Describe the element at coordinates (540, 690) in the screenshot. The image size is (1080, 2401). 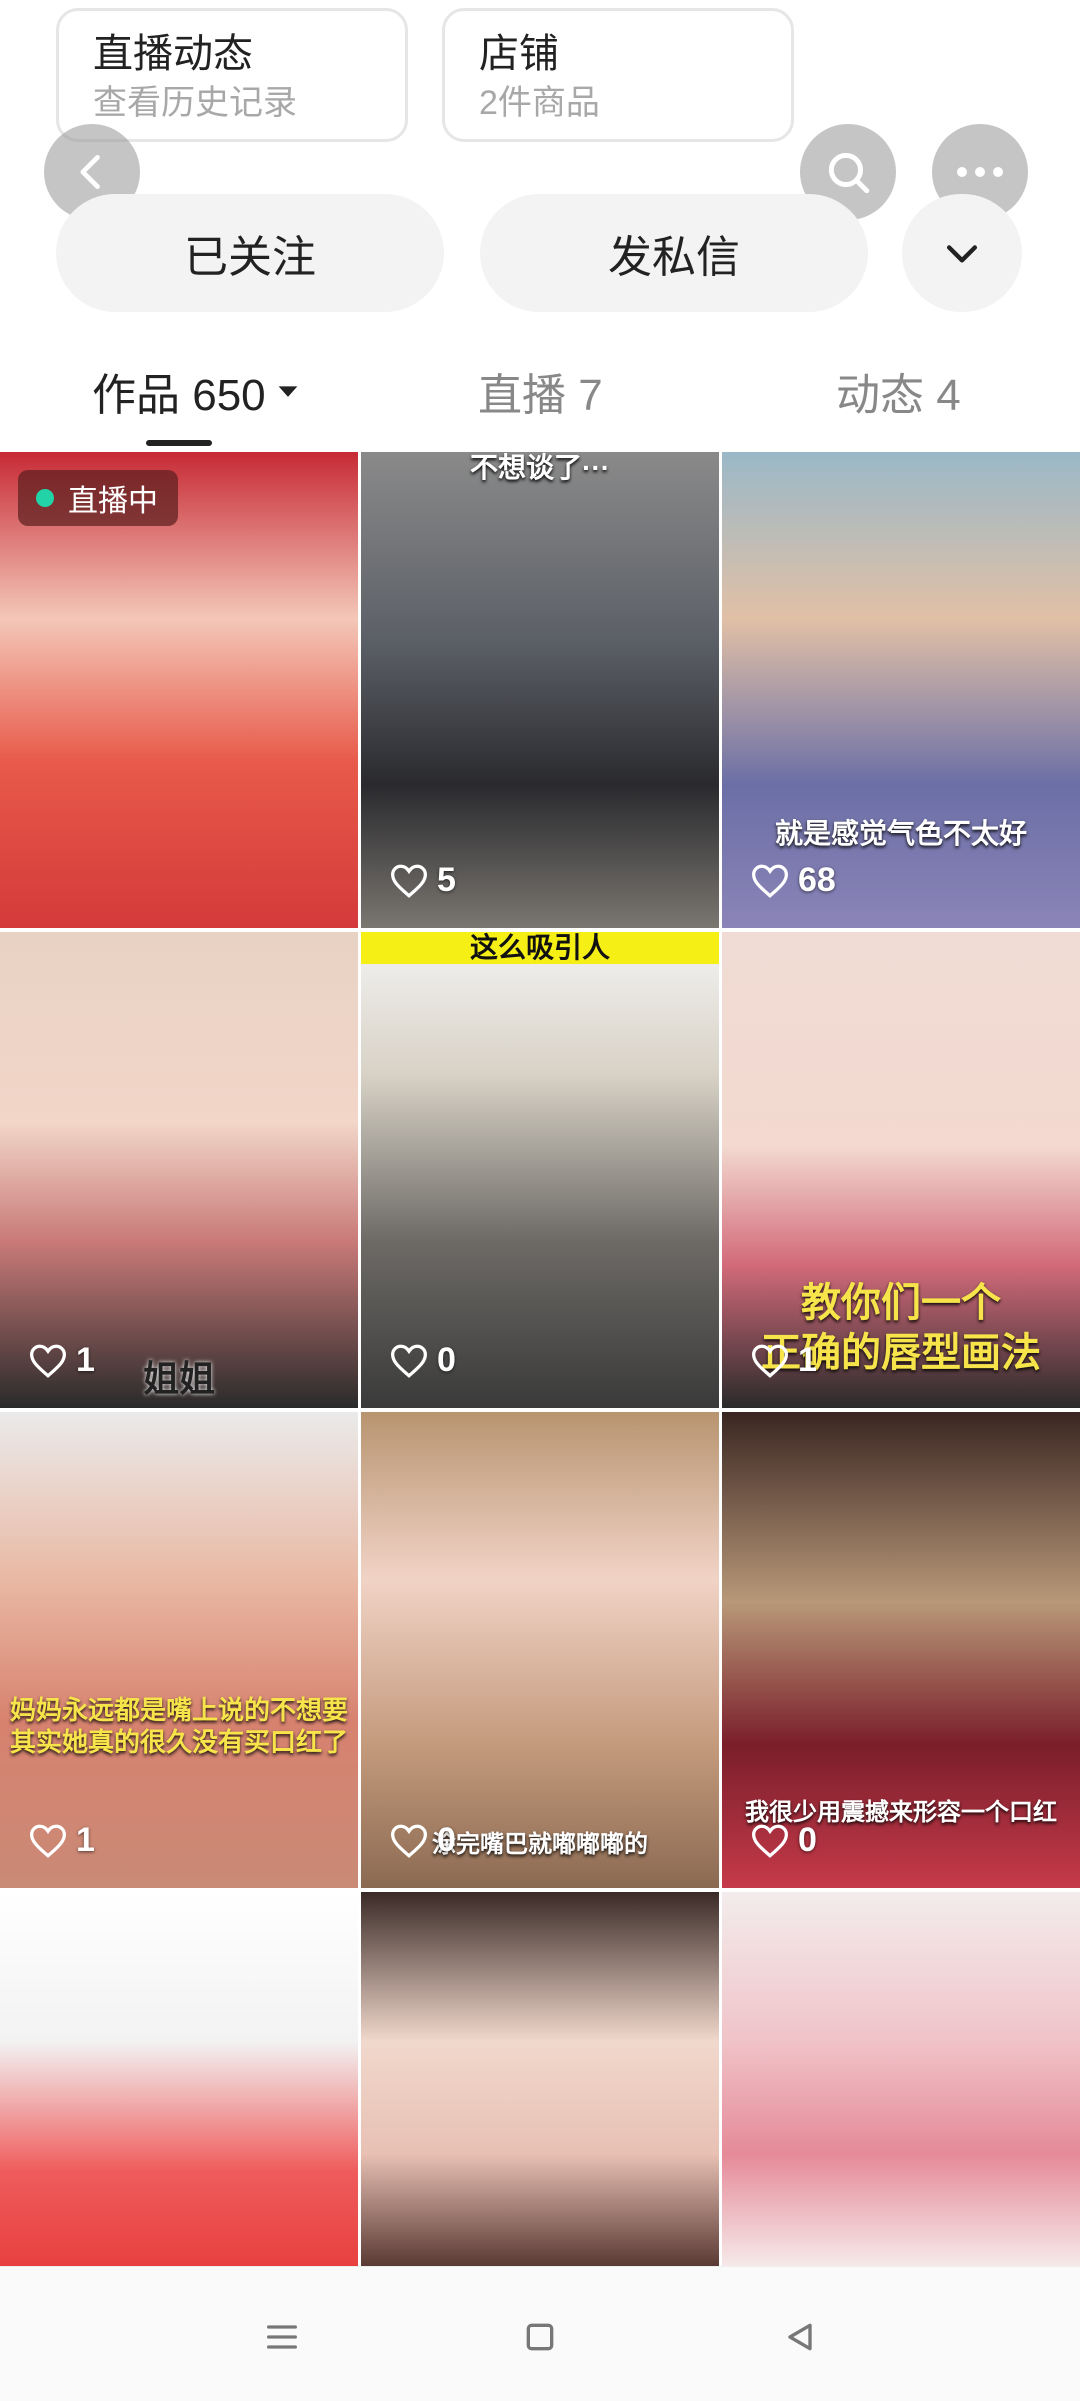
I see `video-thumbnail: 不想谈了··· 5` at that location.